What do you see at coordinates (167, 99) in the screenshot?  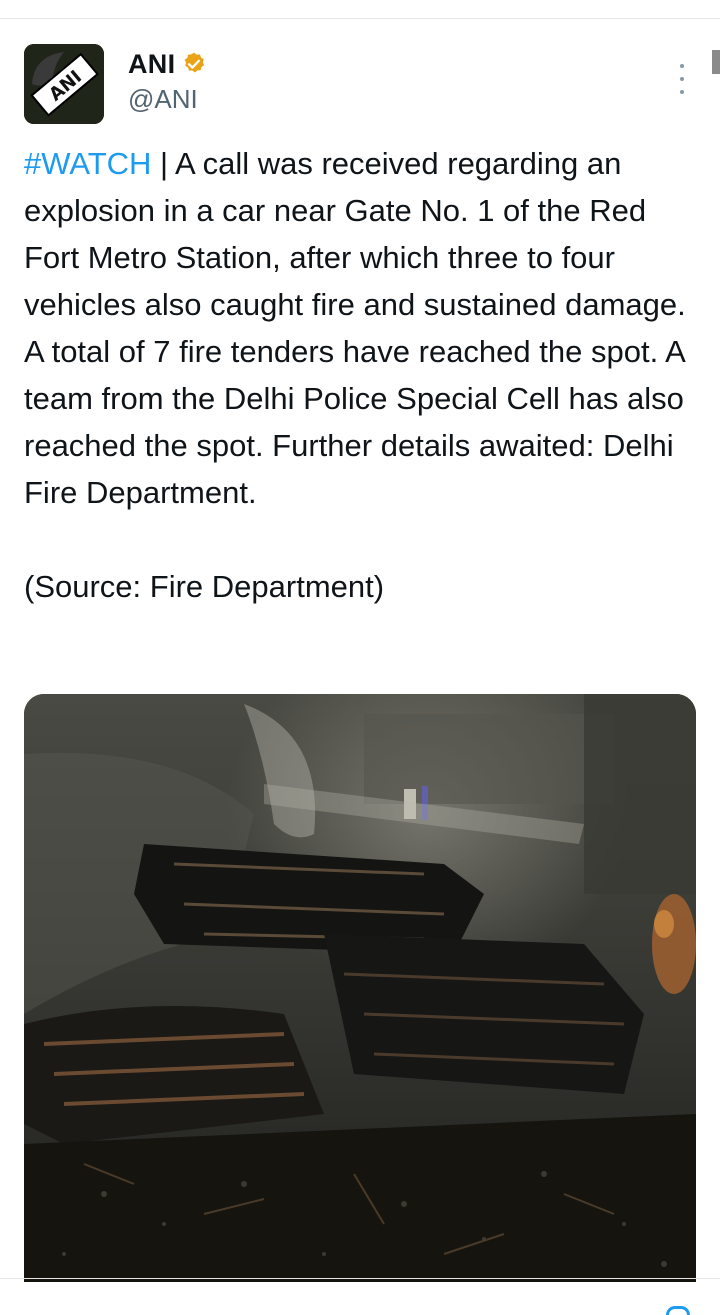 I see `author-handle: @ANI` at bounding box center [167, 99].